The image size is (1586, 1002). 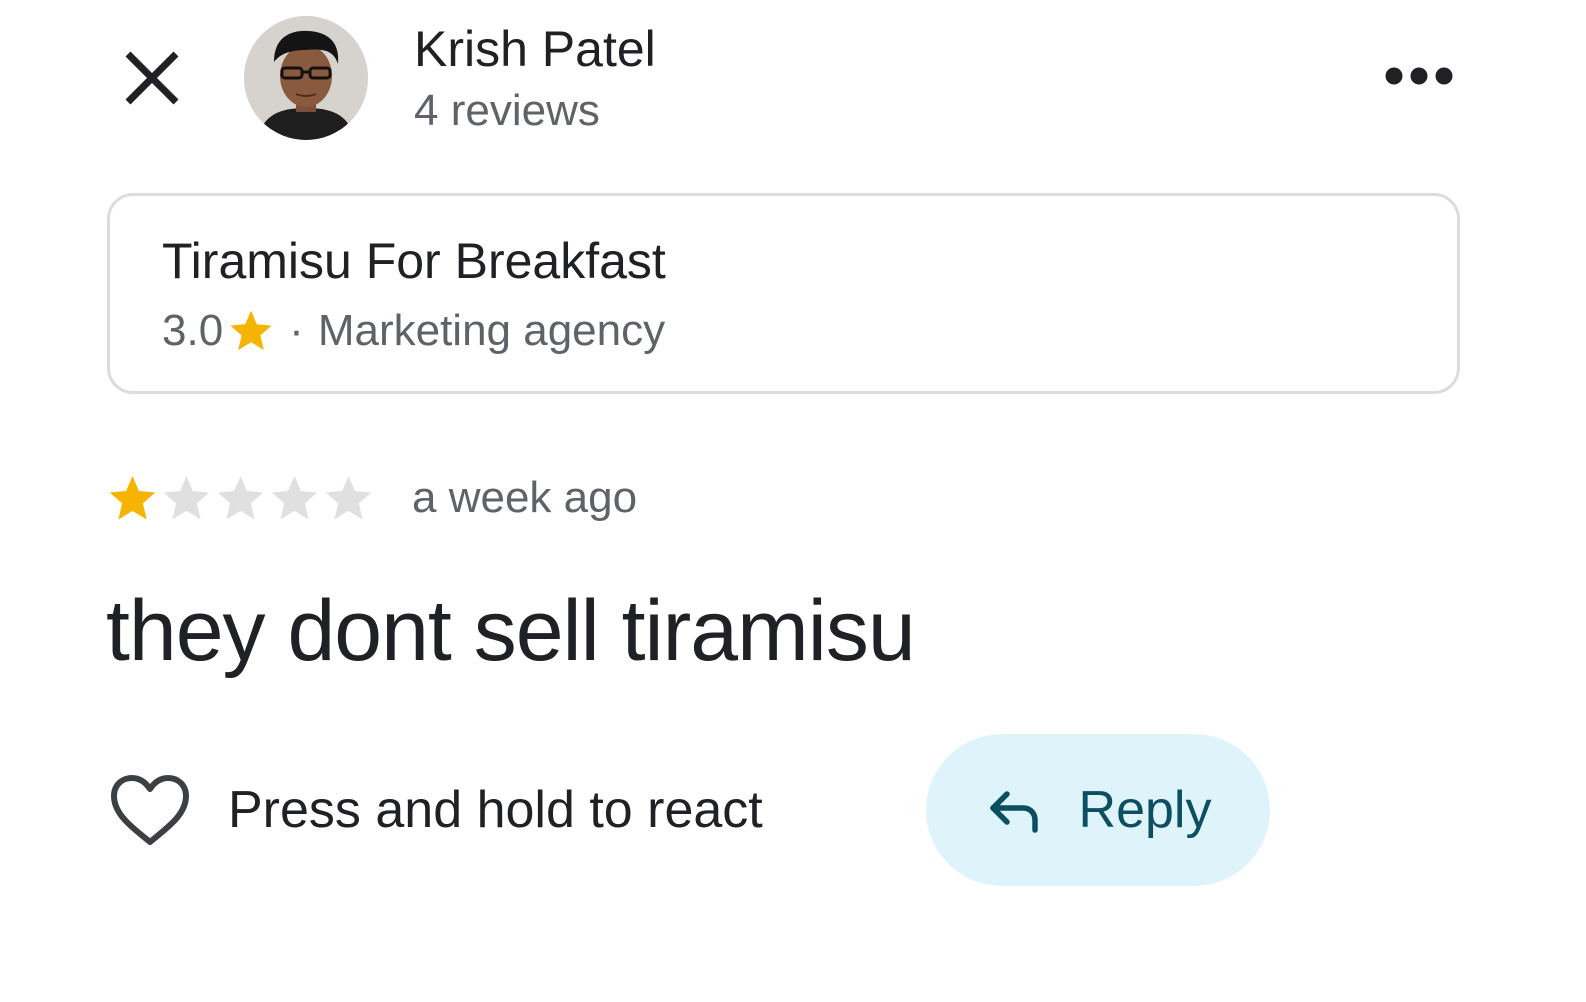 I want to click on close-icon, so click(x=152, y=78).